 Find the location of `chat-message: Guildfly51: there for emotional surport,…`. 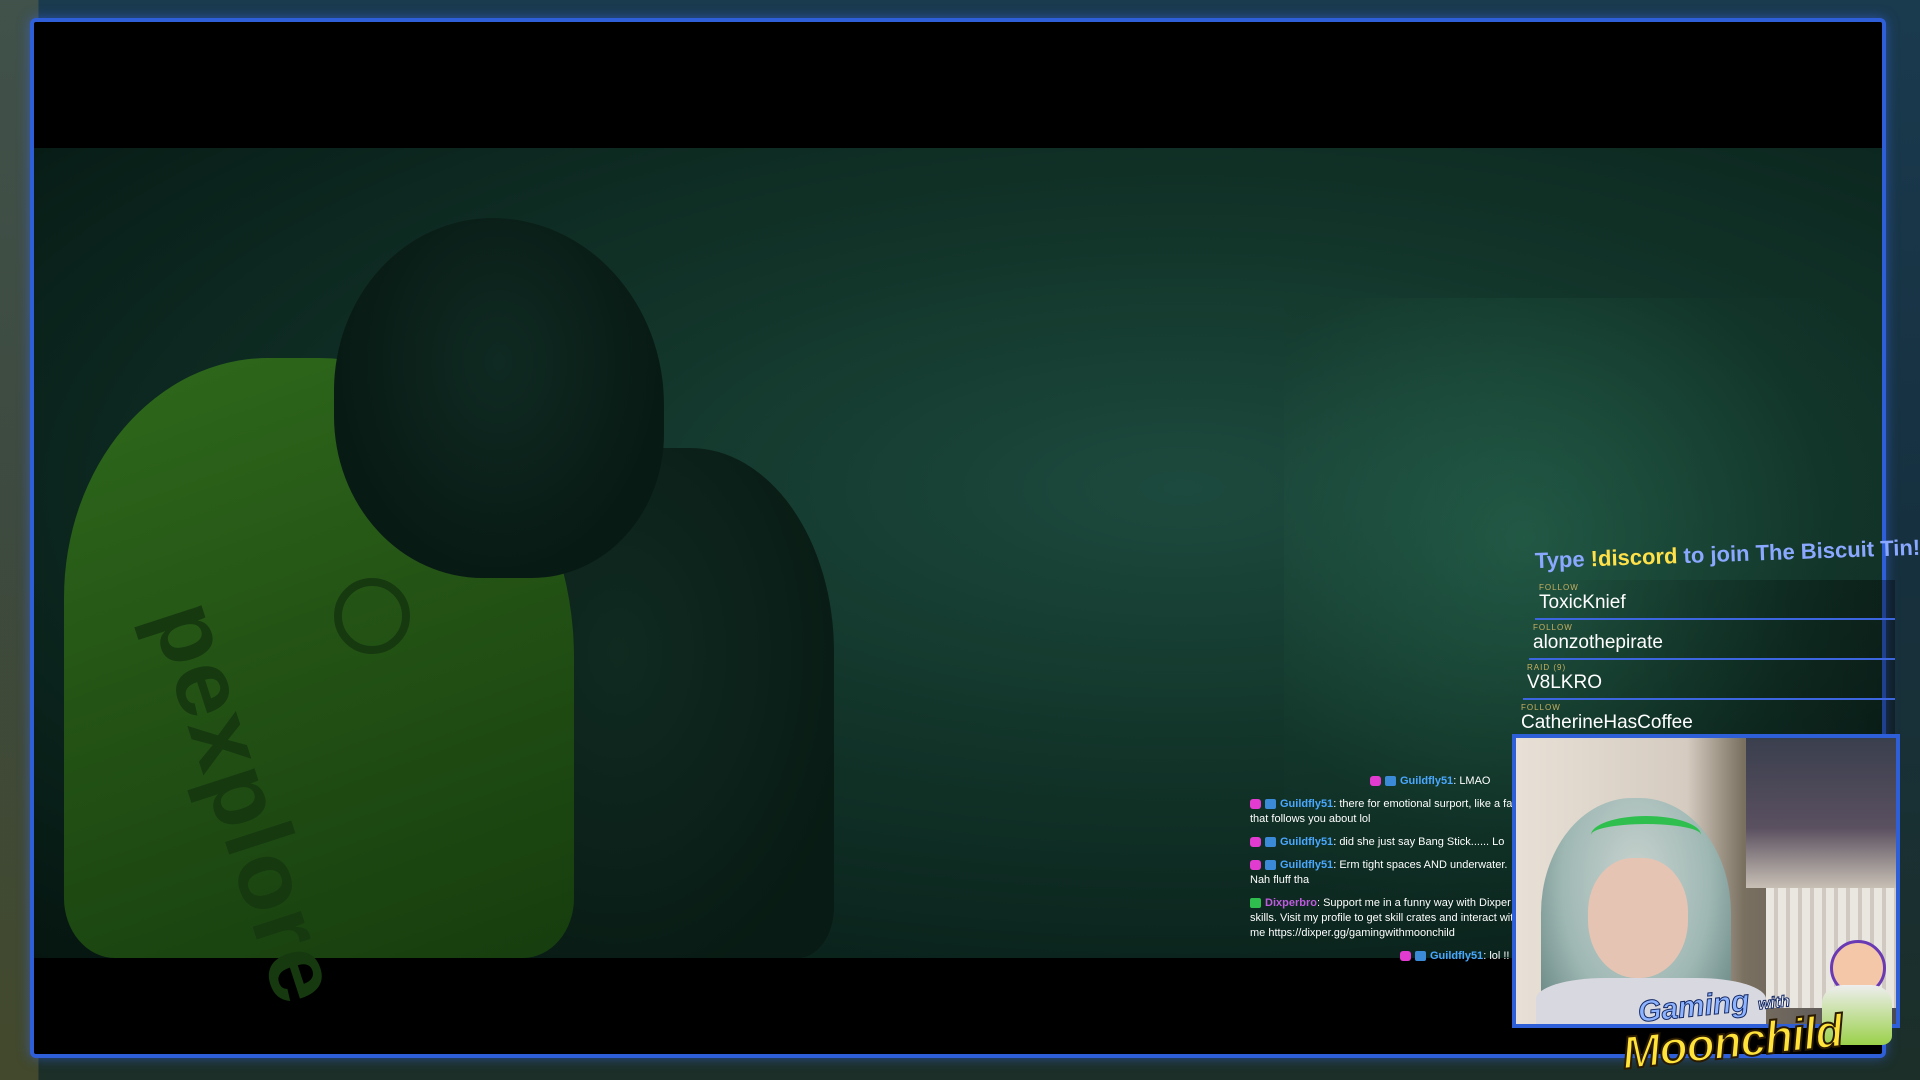

chat-message: Guildfly51: there for emotional surport,… is located at coordinates (1385, 811).